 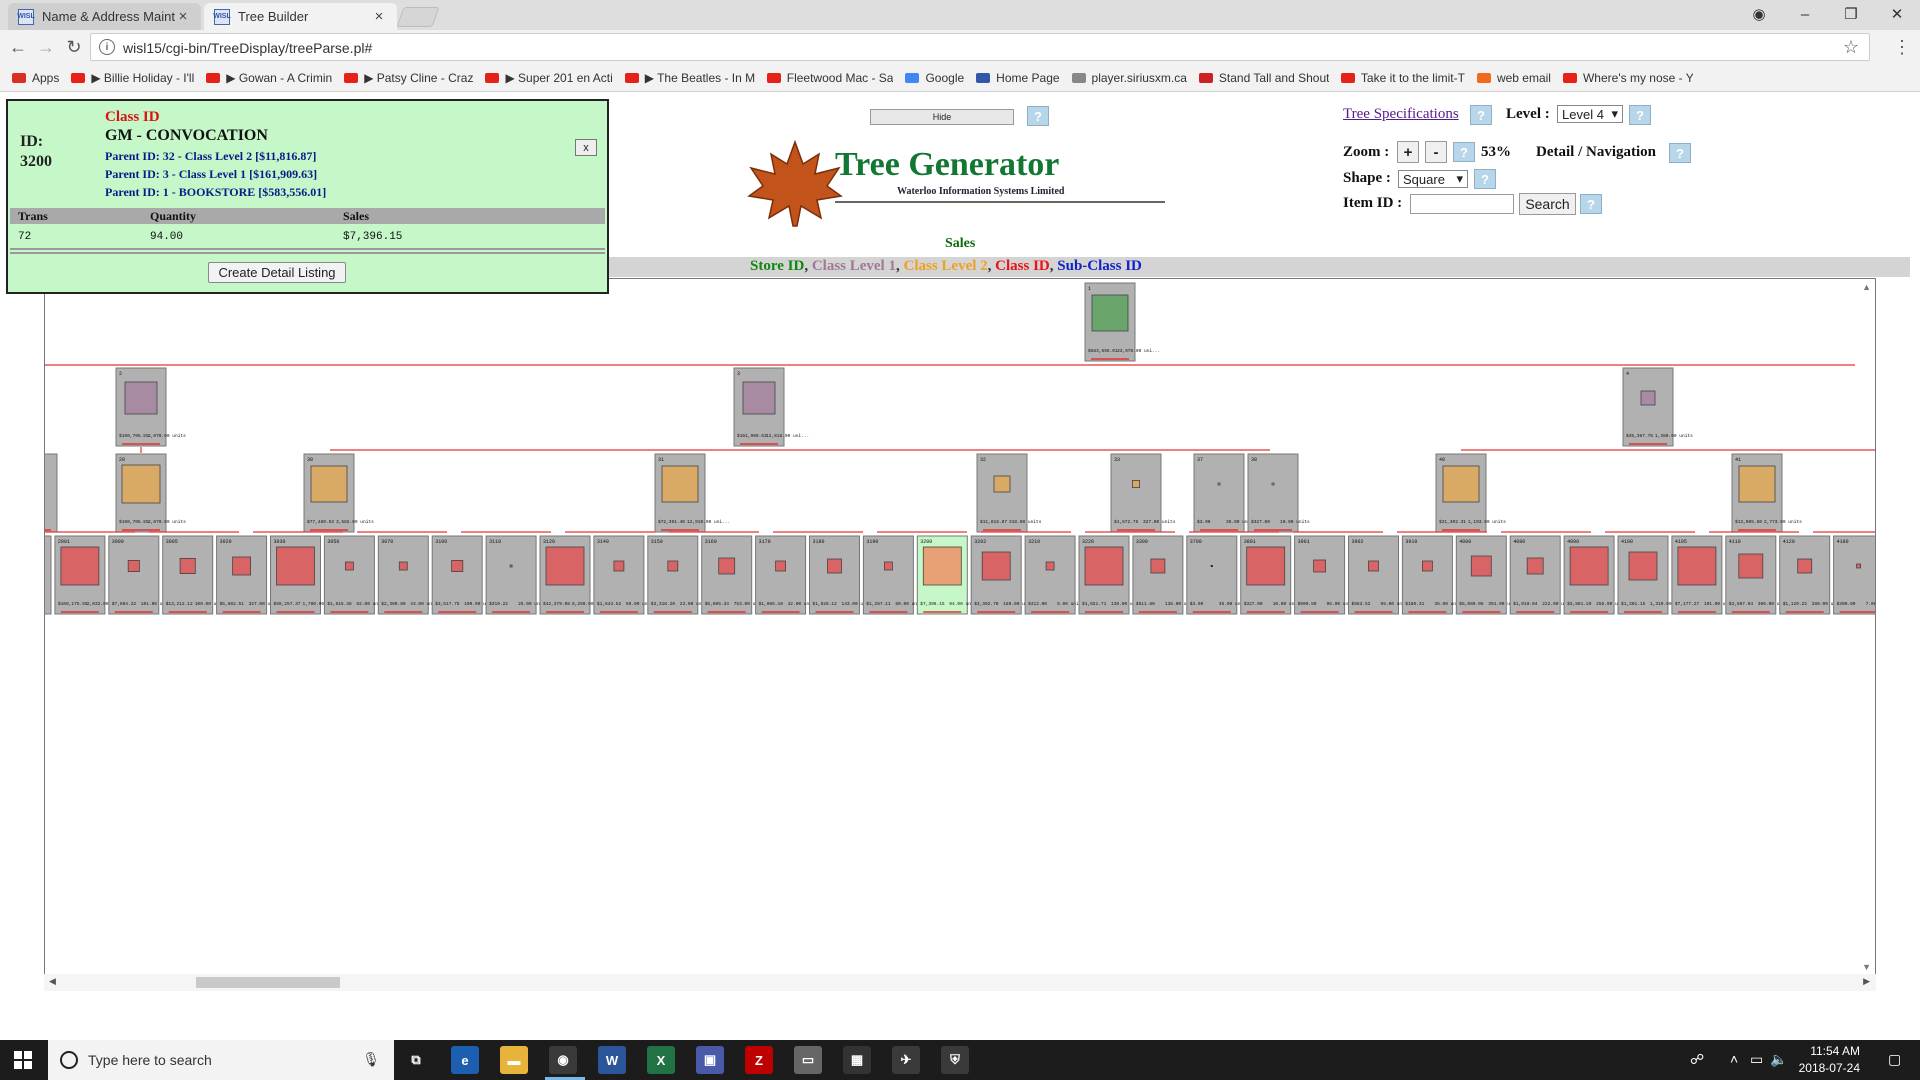 What do you see at coordinates (840, 77) in the screenshot?
I see `bookmark-label: Fleetwood Mac - Sa` at bounding box center [840, 77].